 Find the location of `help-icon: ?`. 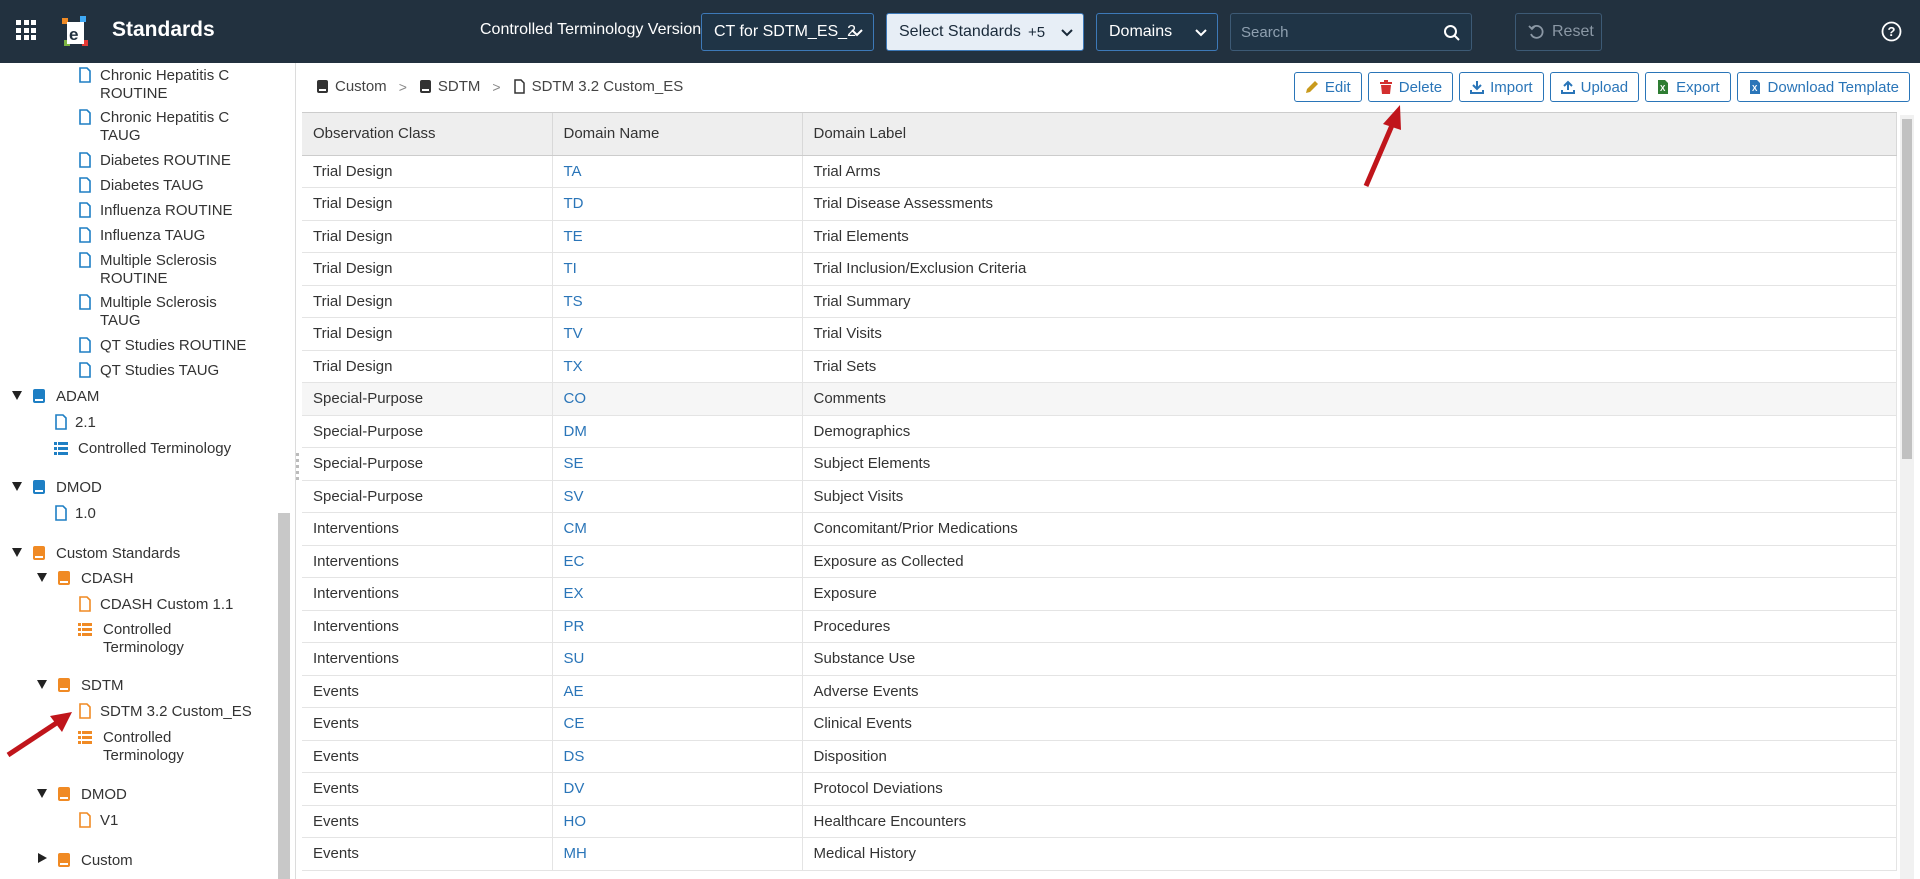

help-icon: ? is located at coordinates (1891, 31).